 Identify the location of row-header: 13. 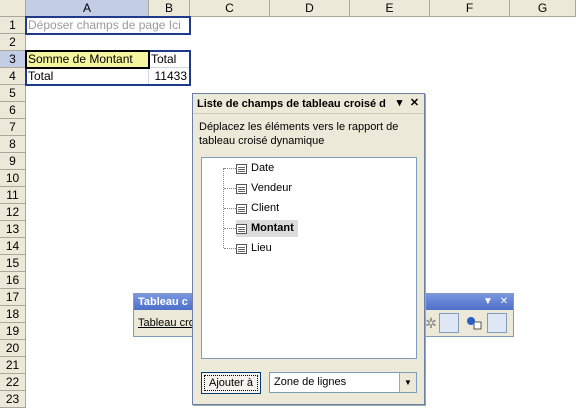
(13, 229).